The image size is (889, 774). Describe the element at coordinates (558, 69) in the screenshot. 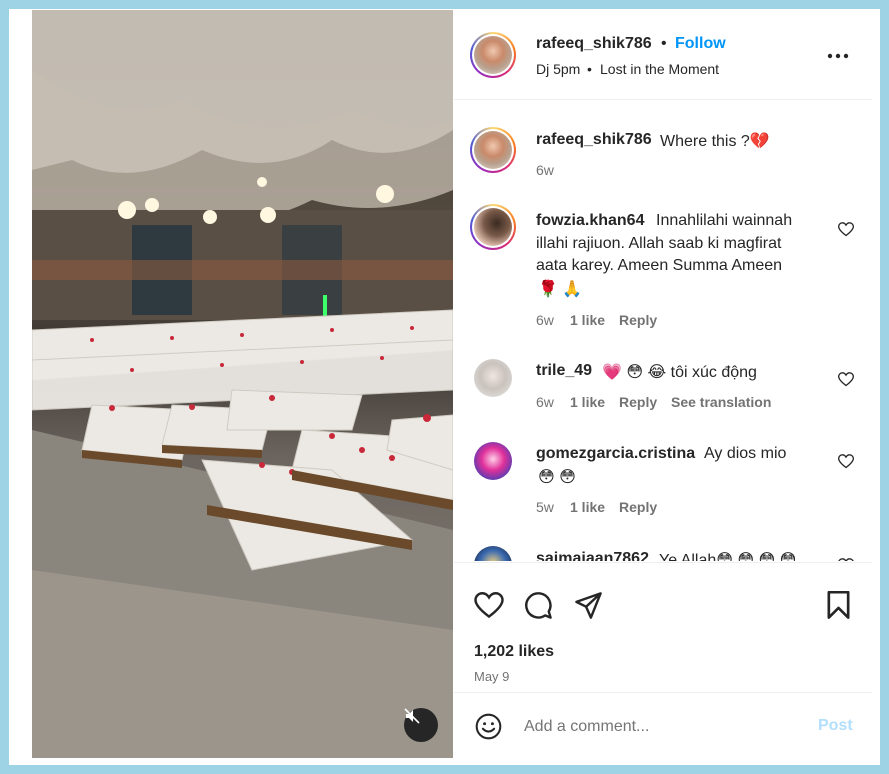

I see `audio-source: Dj 5pm` at that location.